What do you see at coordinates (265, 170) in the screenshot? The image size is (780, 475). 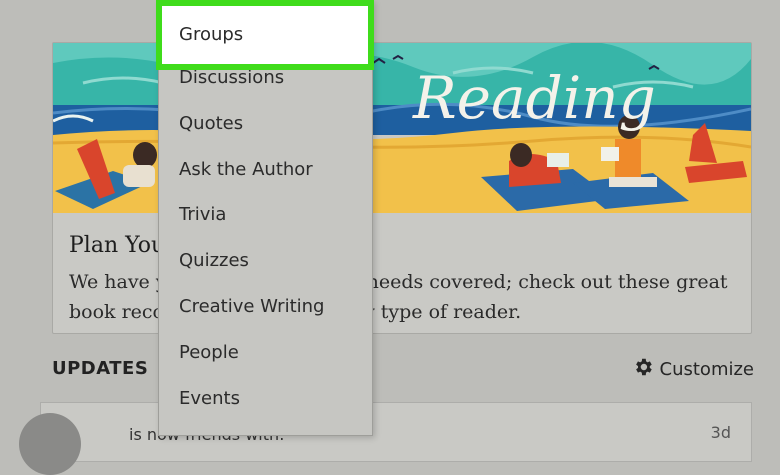 I see `menu-item-ask-the-author: Ask the Author` at bounding box center [265, 170].